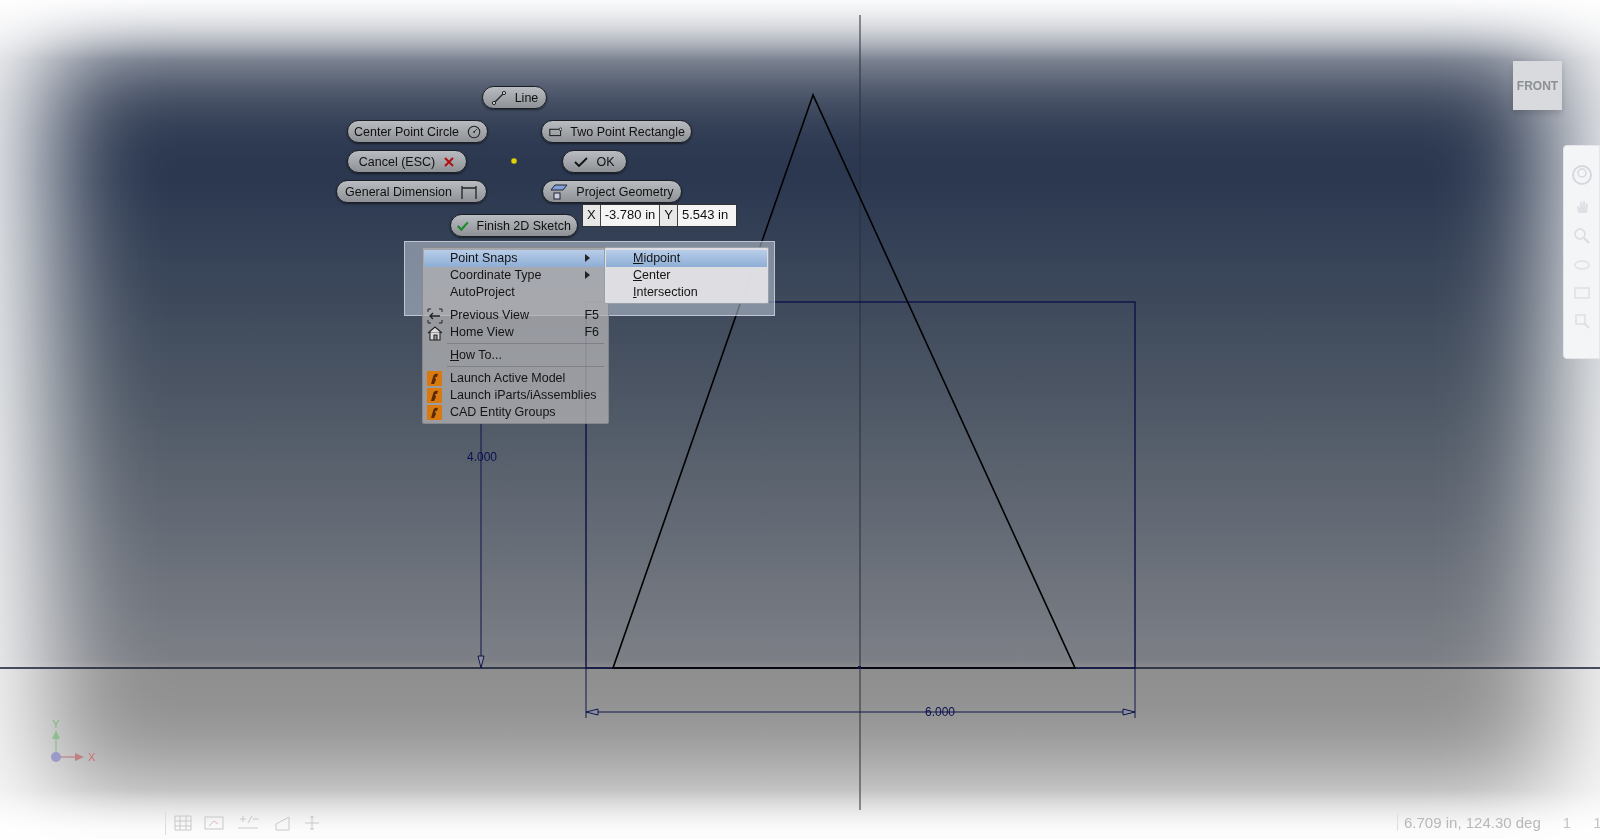 The width and height of the screenshot is (1600, 839). I want to click on zoom-icon, so click(1581, 236).